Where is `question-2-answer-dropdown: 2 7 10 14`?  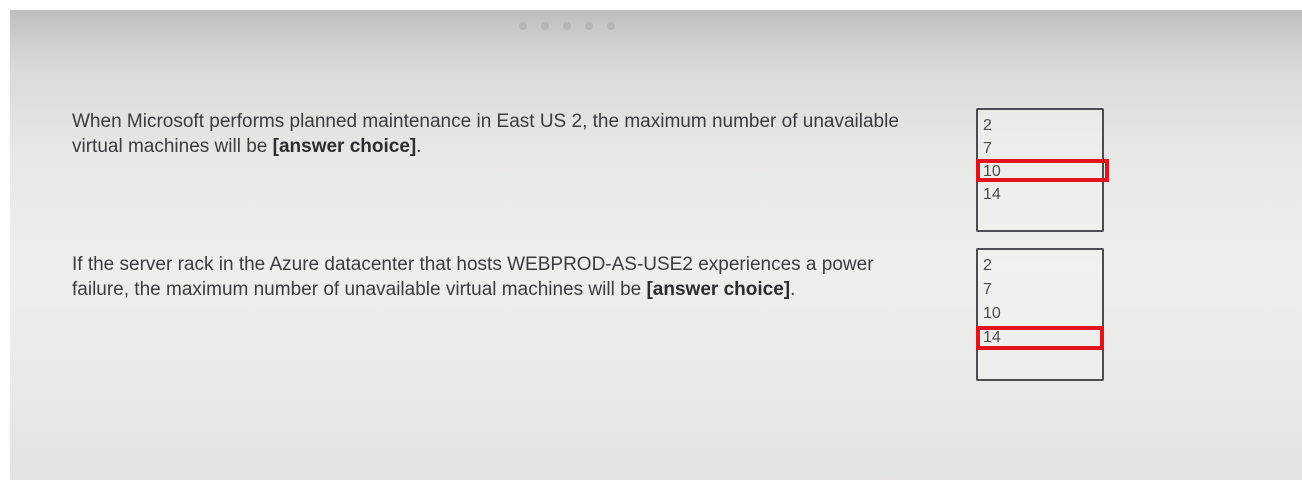 question-2-answer-dropdown: 2 7 10 14 is located at coordinates (1040, 314).